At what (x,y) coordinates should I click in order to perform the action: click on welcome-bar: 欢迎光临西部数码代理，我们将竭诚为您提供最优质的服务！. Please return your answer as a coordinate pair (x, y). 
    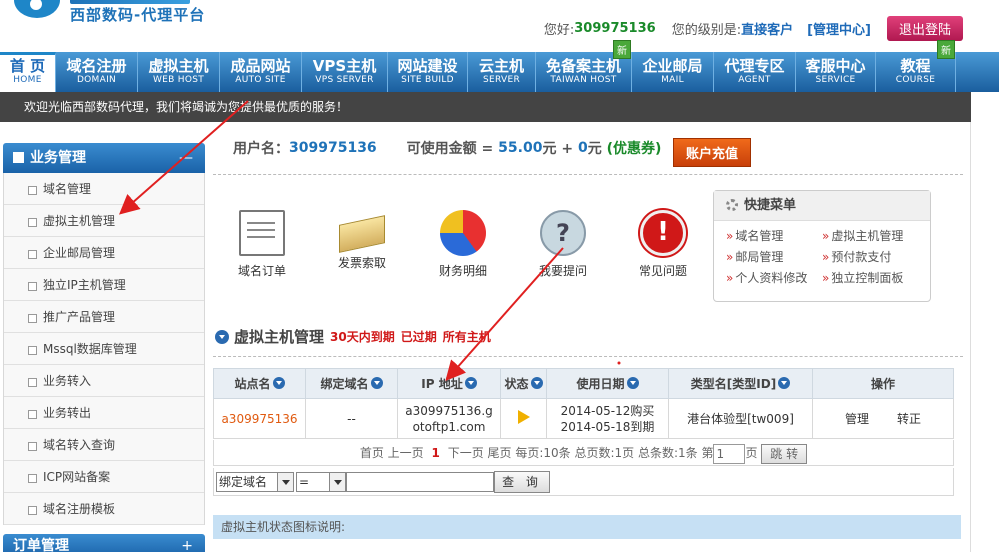
    Looking at the image, I should click on (485, 107).